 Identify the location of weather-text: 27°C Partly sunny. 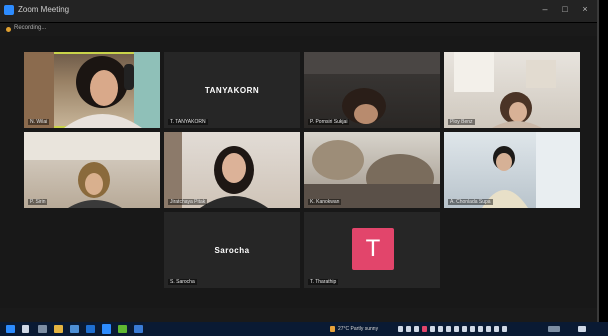
(358, 329).